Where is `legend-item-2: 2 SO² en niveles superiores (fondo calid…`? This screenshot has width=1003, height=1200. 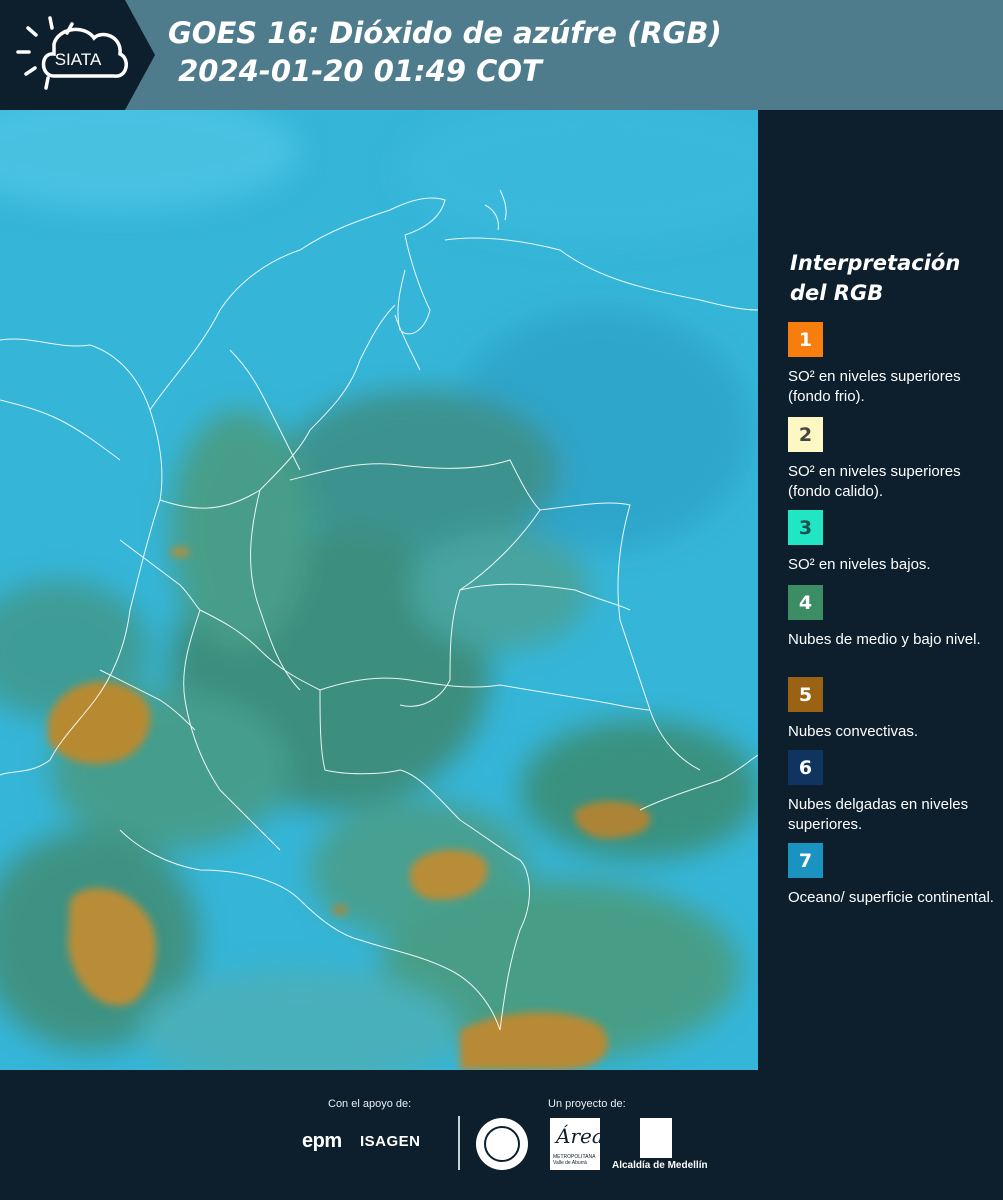 legend-item-2: 2 SO² en niveles superiores (fondo calid… is located at coordinates (893, 460).